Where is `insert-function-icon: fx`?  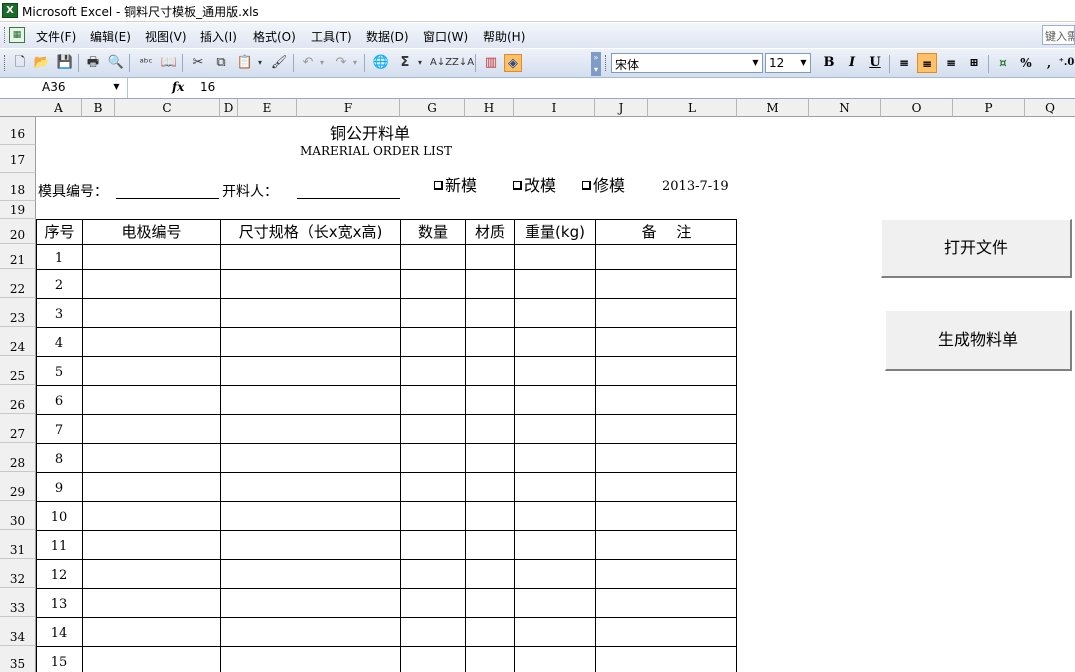
insert-function-icon: fx is located at coordinates (178, 87).